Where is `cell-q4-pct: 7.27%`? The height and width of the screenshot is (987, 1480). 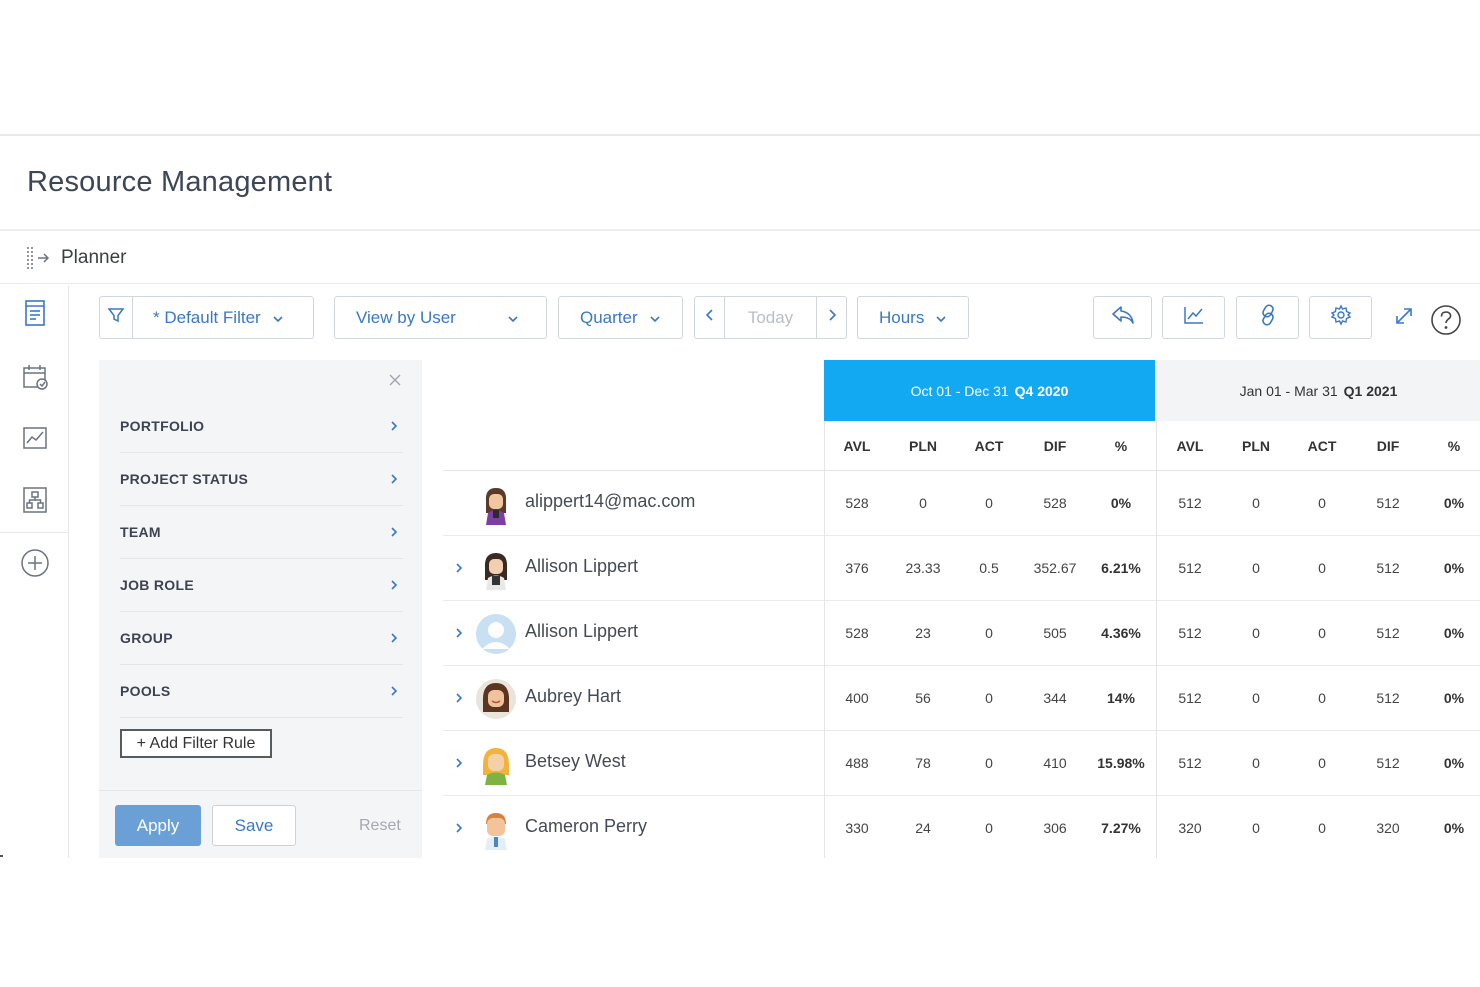
cell-q4-pct: 7.27% is located at coordinates (1121, 828).